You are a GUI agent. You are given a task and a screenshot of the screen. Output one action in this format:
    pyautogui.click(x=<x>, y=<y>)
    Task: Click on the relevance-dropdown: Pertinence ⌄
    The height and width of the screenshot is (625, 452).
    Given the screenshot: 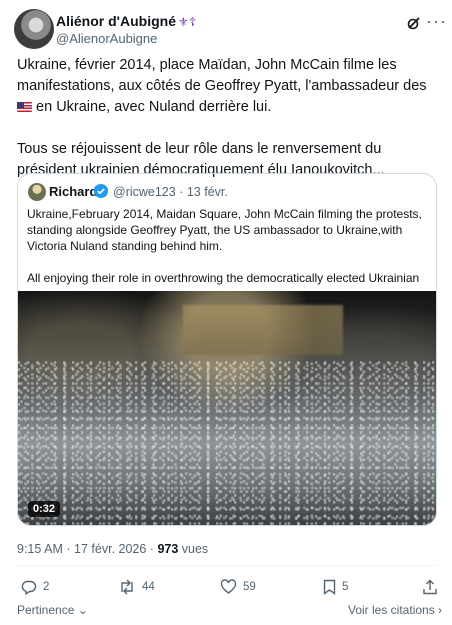 What is the action you would take?
    pyautogui.click(x=52, y=610)
    